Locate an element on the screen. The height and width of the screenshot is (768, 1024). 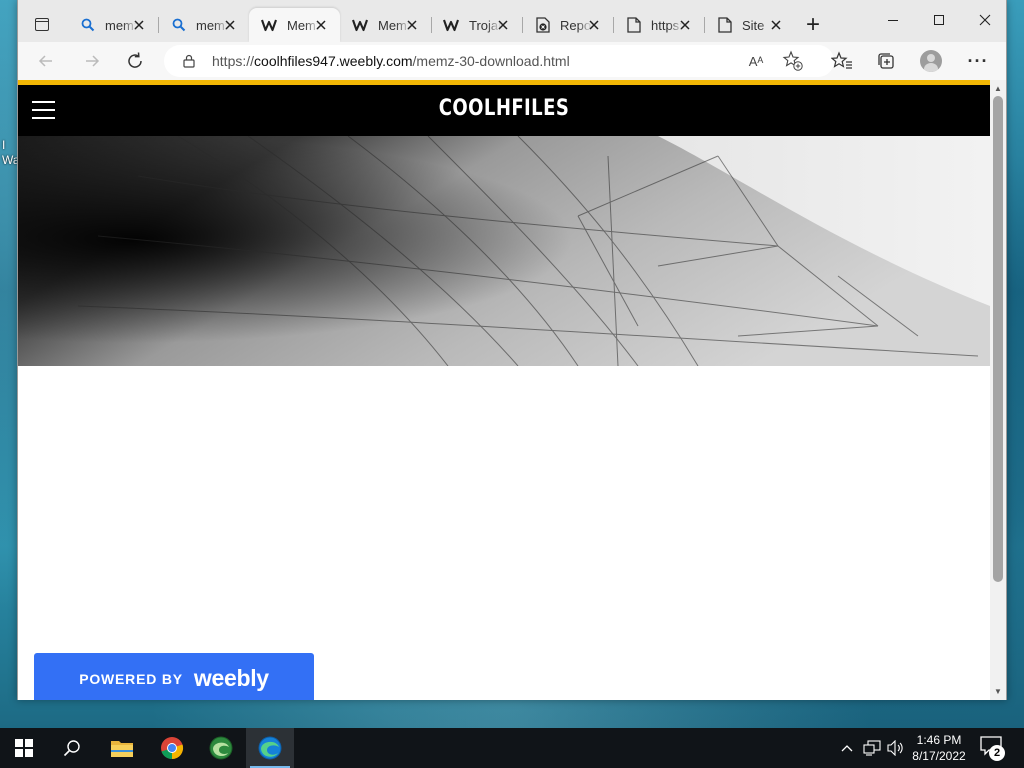
more-icon: ··· is located at coordinates (978, 61).